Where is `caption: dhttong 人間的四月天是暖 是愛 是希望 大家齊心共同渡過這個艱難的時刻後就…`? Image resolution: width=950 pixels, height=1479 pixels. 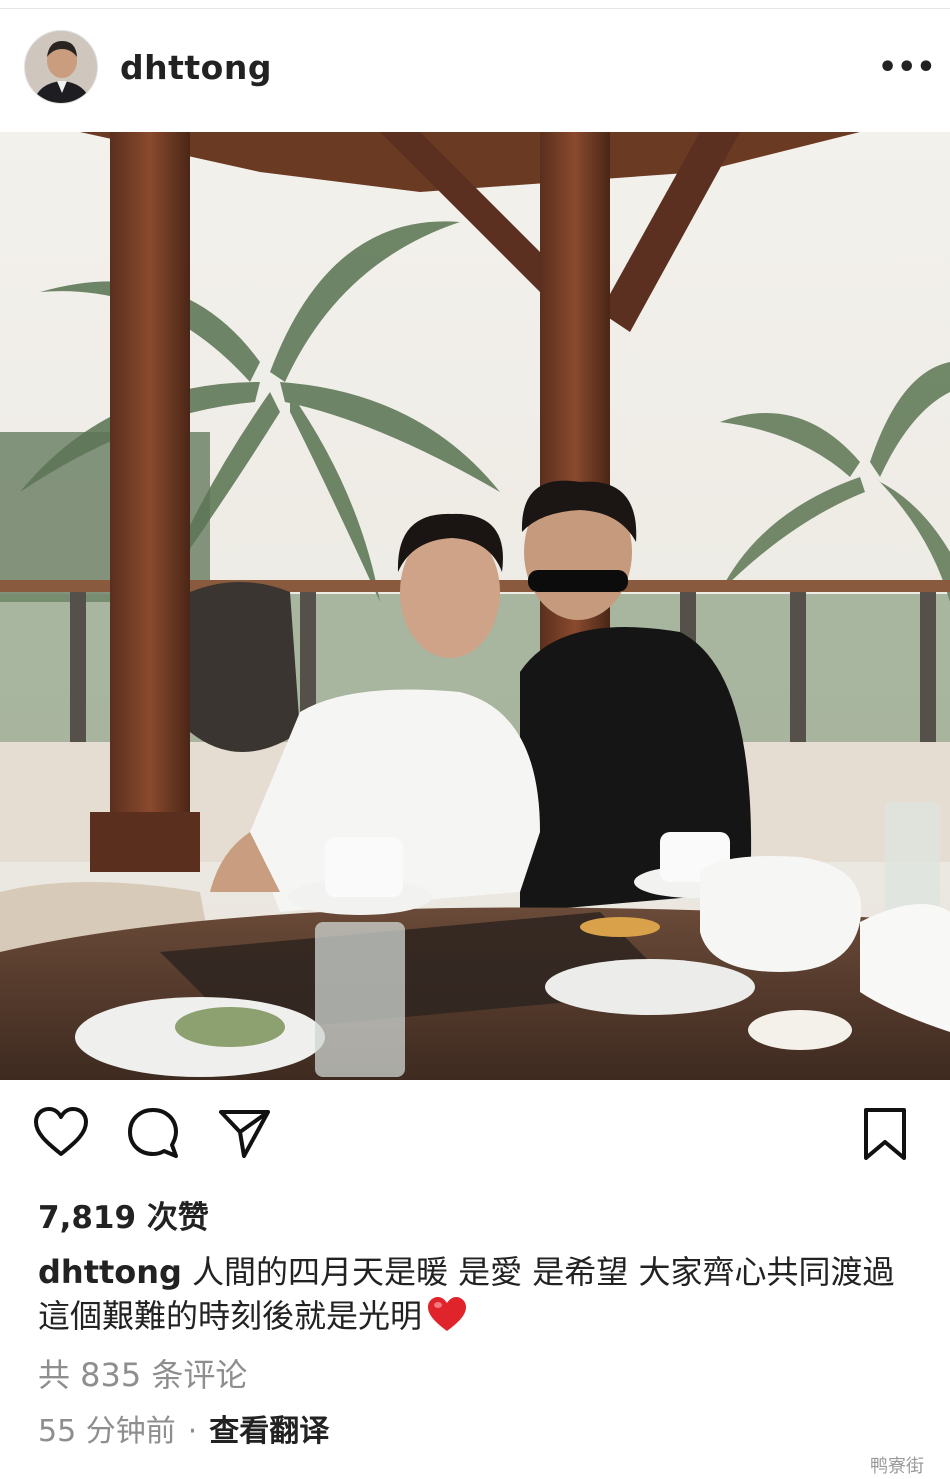 caption: dhttong 人間的四月天是暖 是愛 是希望 大家齊心共同渡過這個艱難的時刻後就… is located at coordinates (478, 1297).